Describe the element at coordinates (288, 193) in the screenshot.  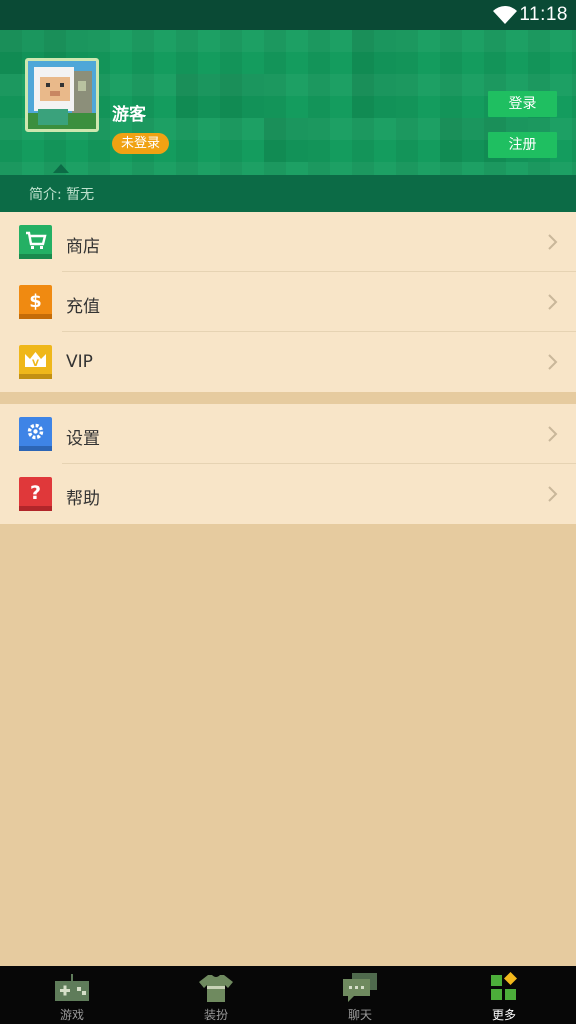
I see `intro-bar: 简介: 暂无` at that location.